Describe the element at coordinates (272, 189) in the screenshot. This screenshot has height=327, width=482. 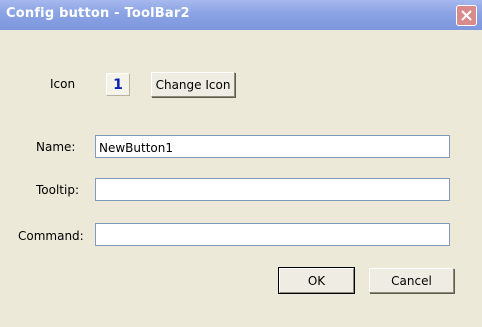
I see `tooltip-input` at that location.